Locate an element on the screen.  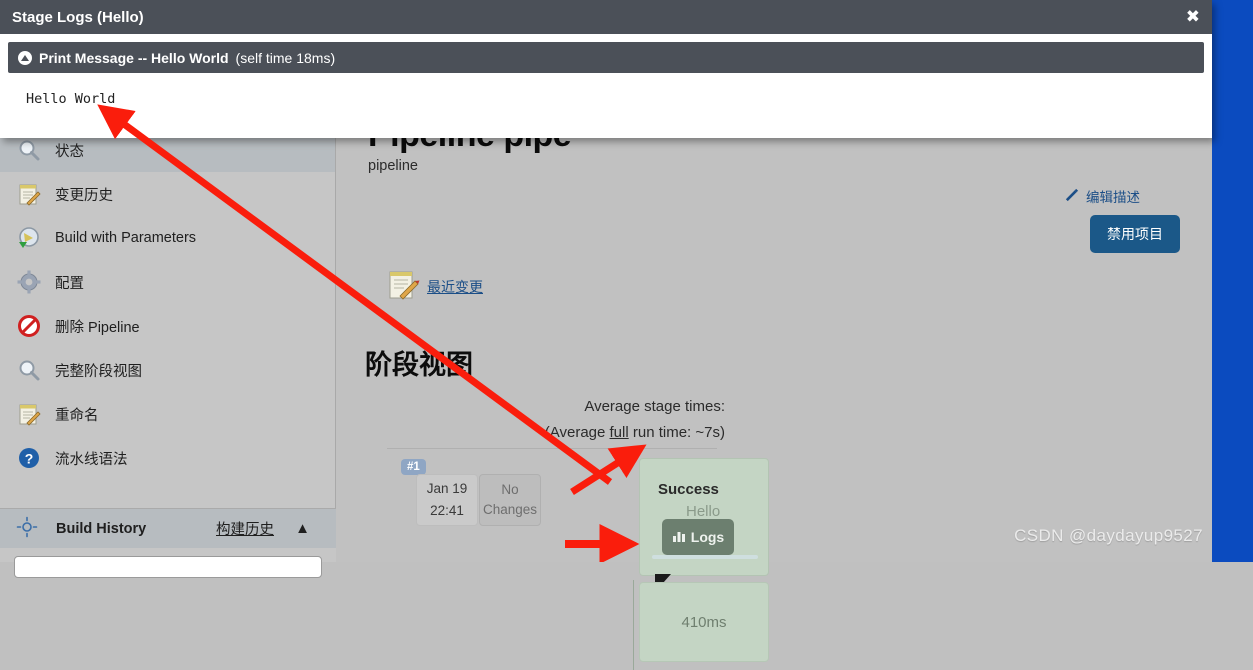
sun-icon is located at coordinates (29, 529).